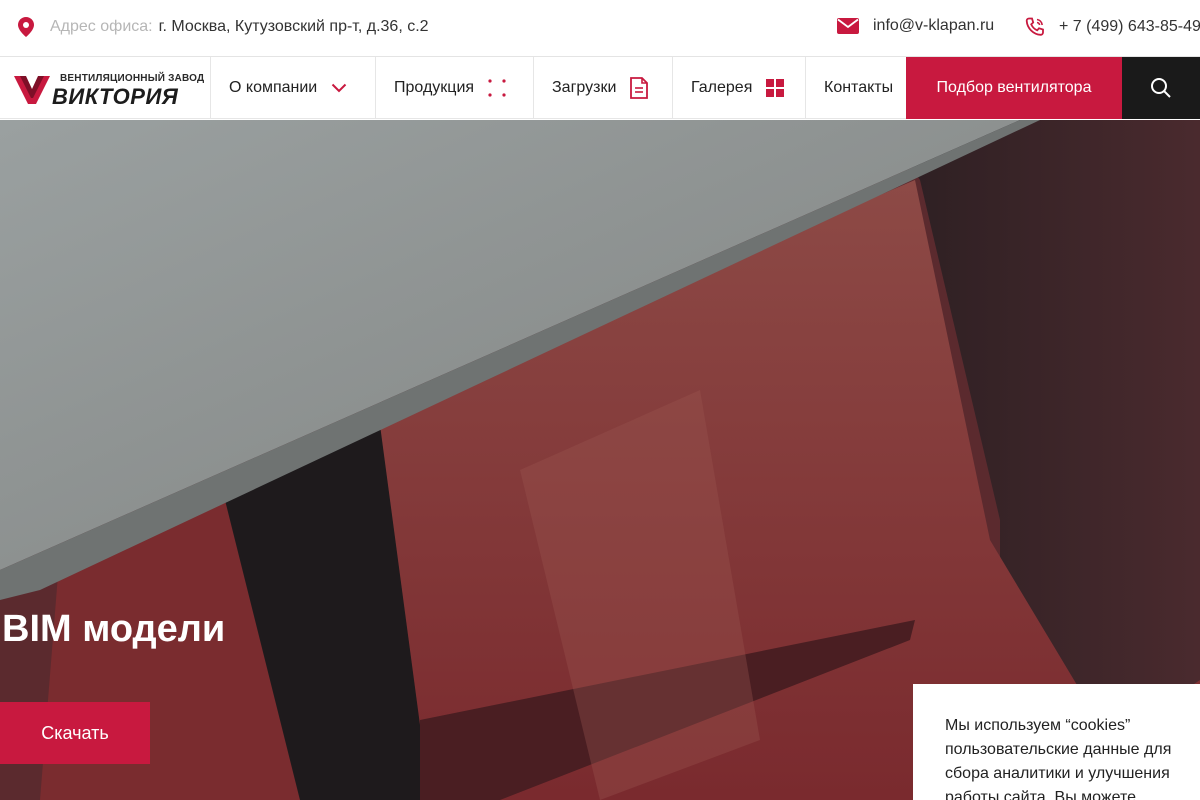 The height and width of the screenshot is (800, 1200). Describe the element at coordinates (1034, 26) in the screenshot. I see `phone-icon` at that location.